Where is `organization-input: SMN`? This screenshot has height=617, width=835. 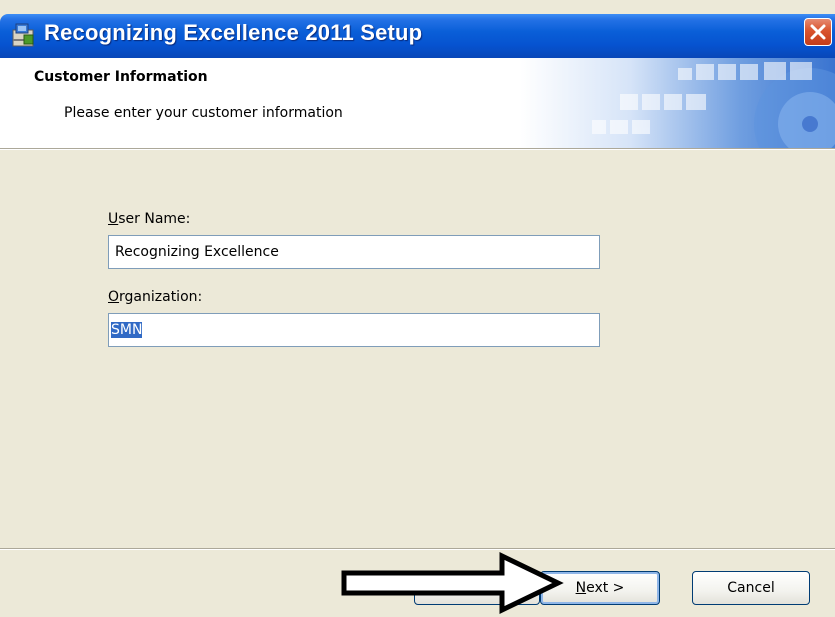
organization-input: SMN is located at coordinates (354, 330).